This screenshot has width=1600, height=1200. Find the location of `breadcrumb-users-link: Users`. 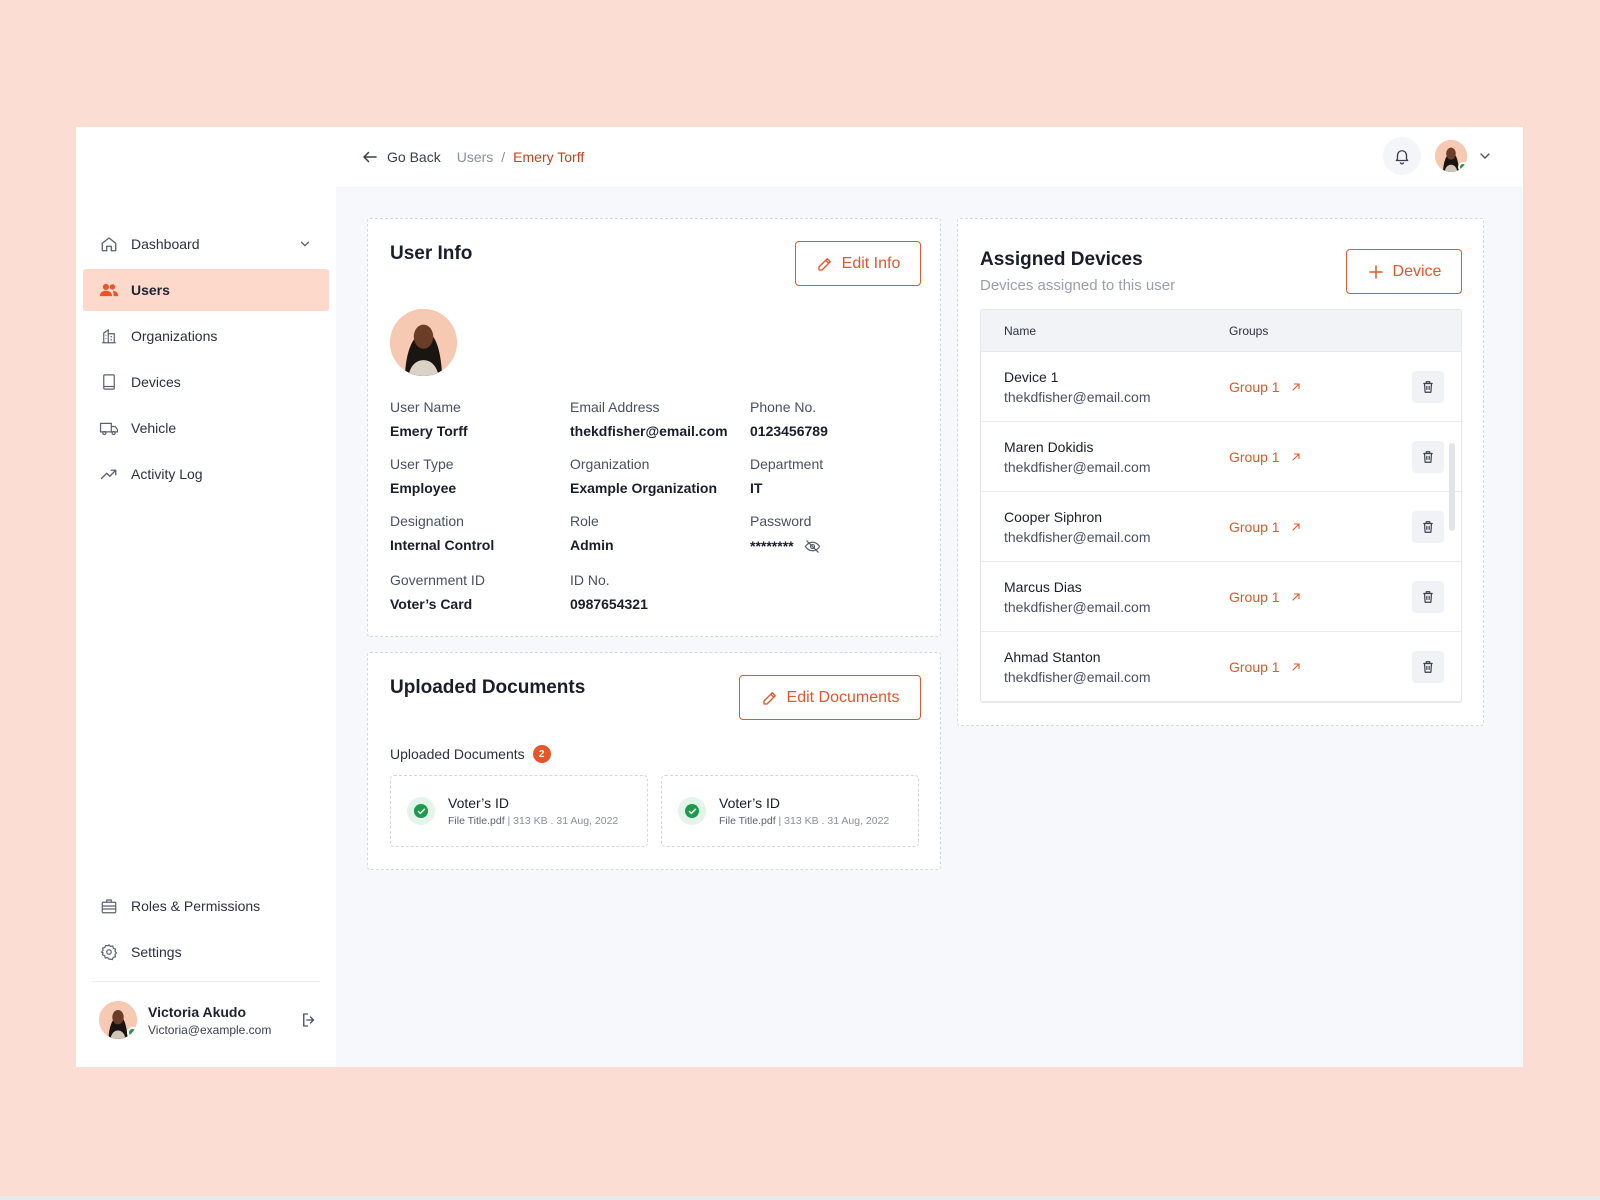

breadcrumb-users-link: Users is located at coordinates (475, 157).